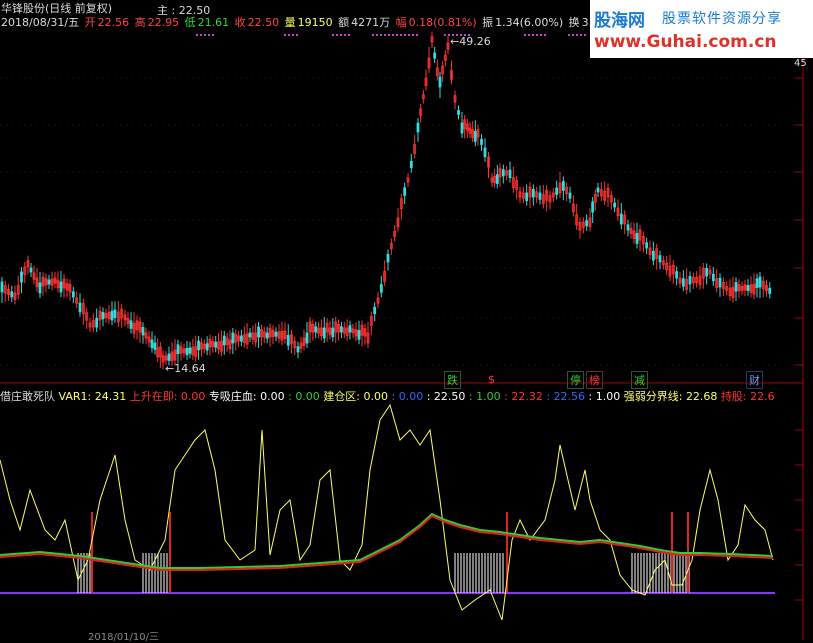 The image size is (813, 643). I want to click on ind-hold: 持股: 22.6, so click(747, 396).